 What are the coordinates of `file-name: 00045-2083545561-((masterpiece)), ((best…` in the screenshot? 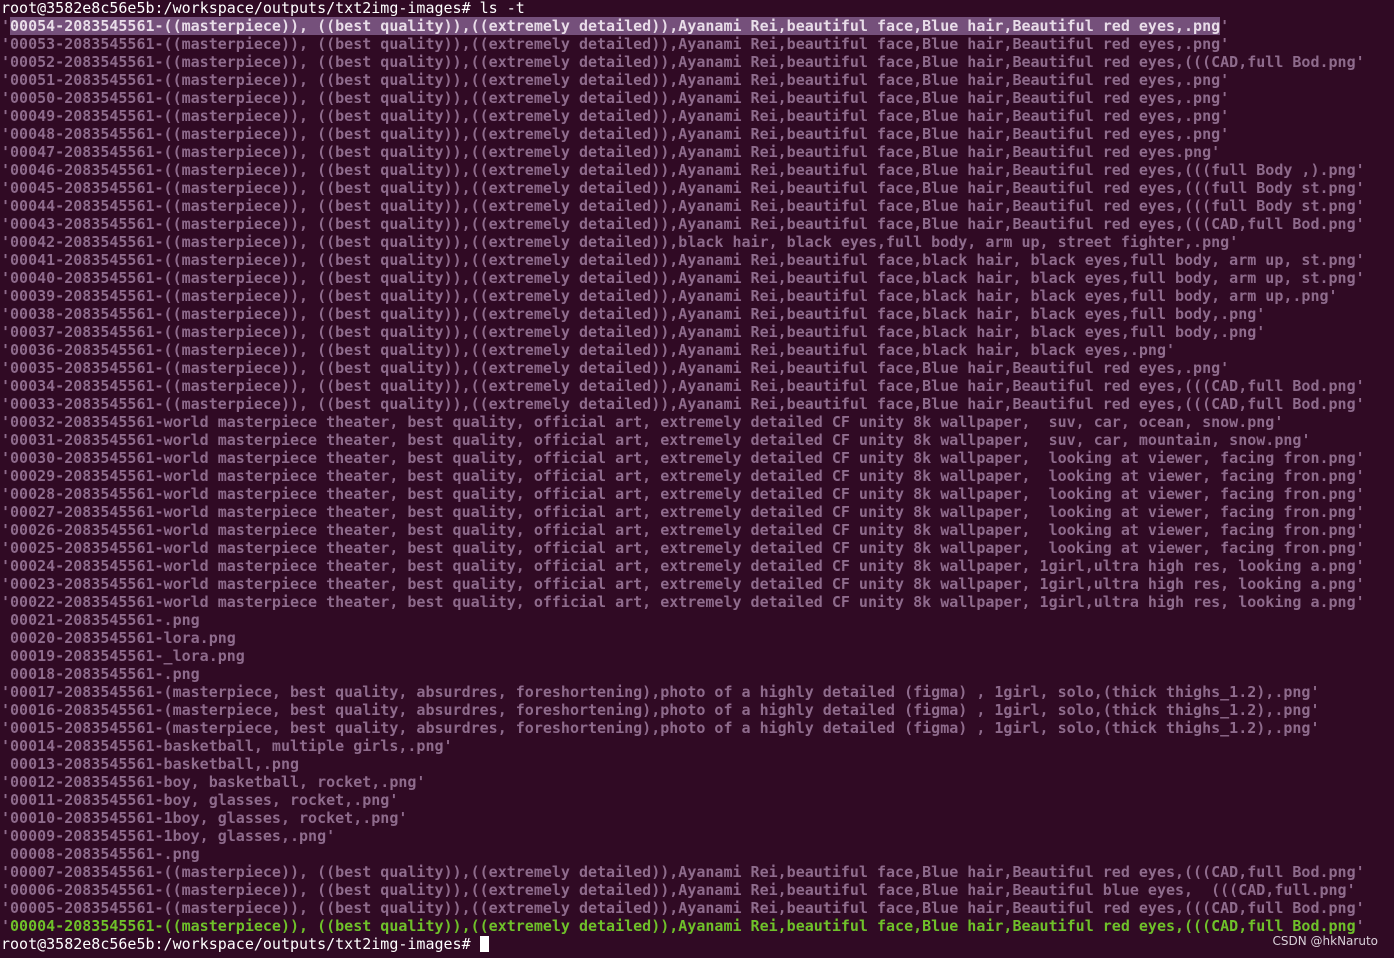 It's located at (683, 188).